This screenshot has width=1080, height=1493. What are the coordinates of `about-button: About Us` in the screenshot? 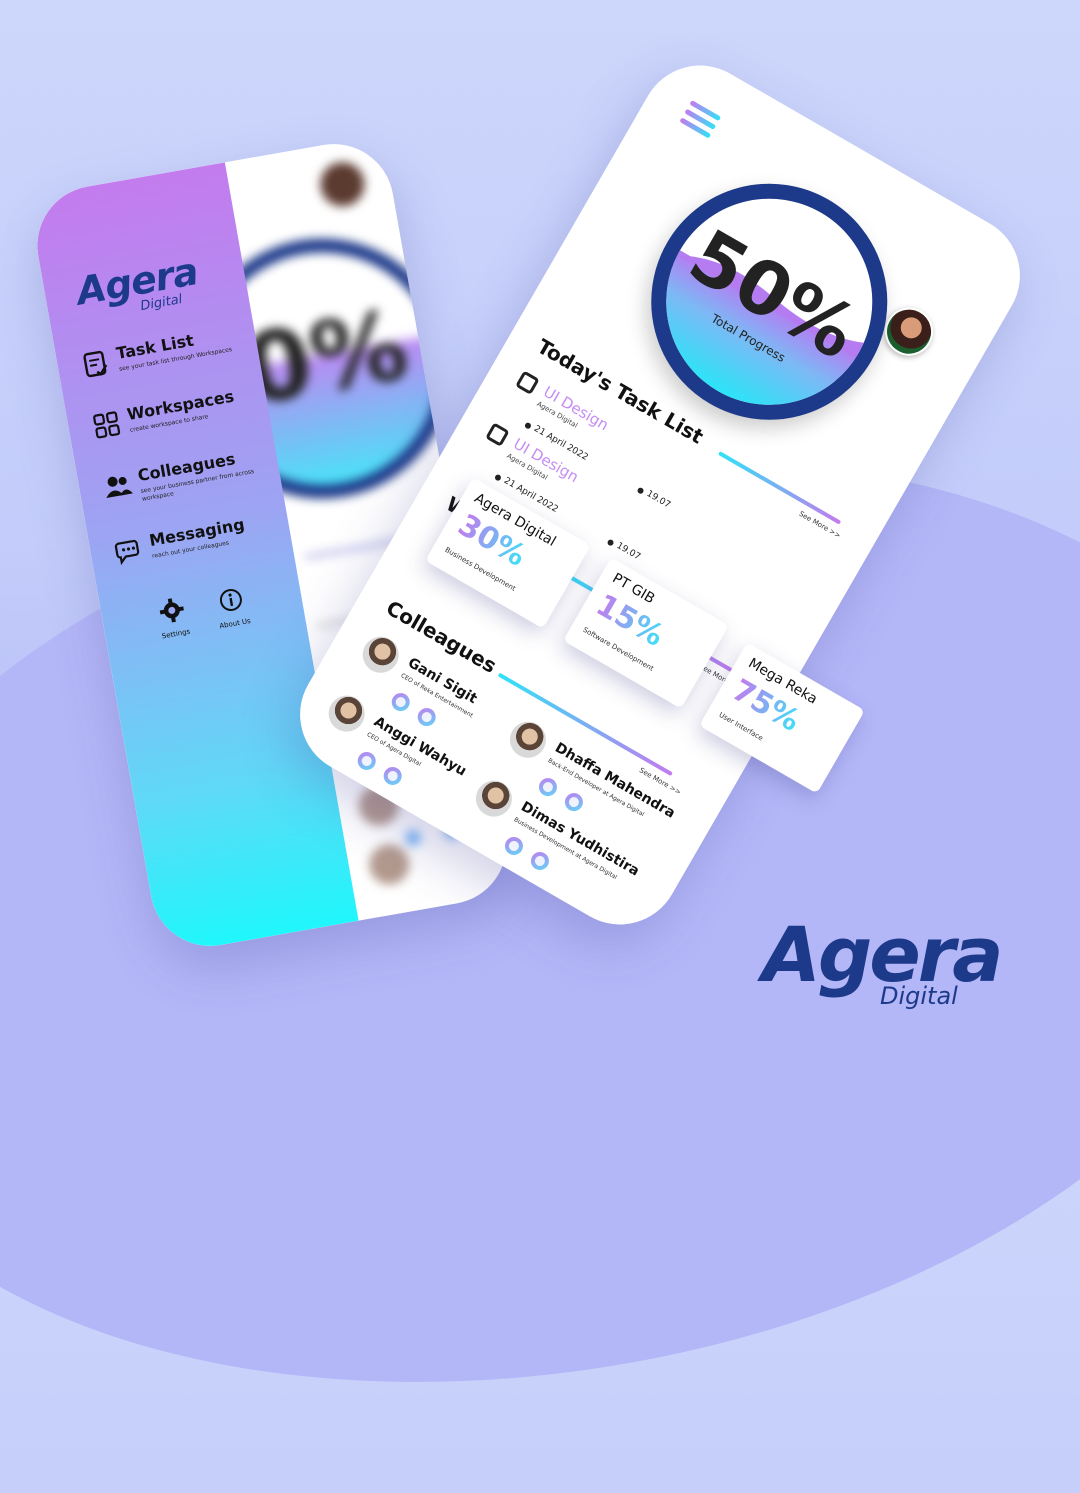 It's located at (232, 608).